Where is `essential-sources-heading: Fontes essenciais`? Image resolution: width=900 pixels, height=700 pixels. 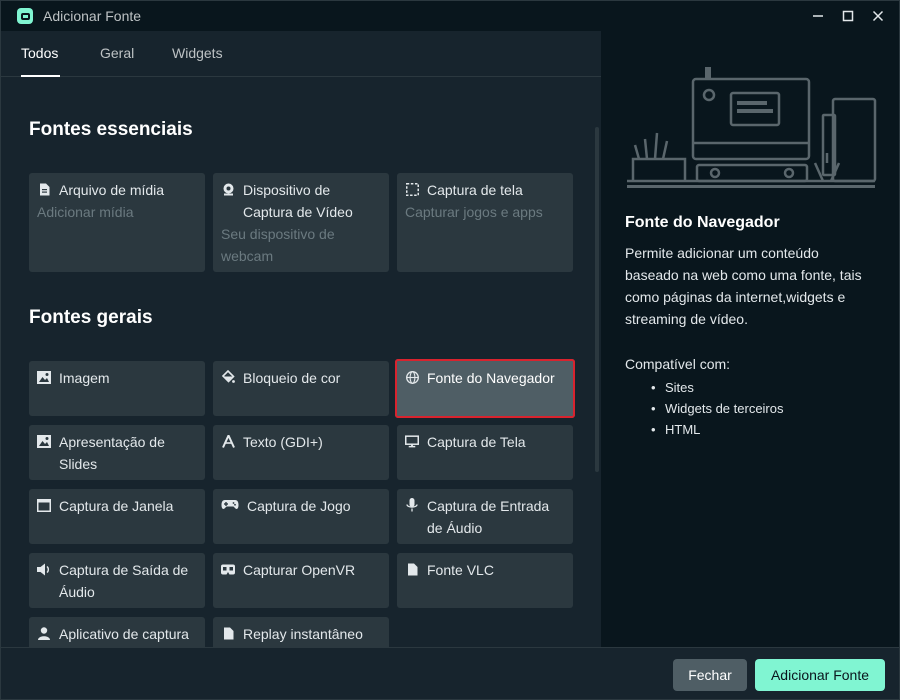
essential-sources-heading: Fontes essenciais is located at coordinates (111, 129).